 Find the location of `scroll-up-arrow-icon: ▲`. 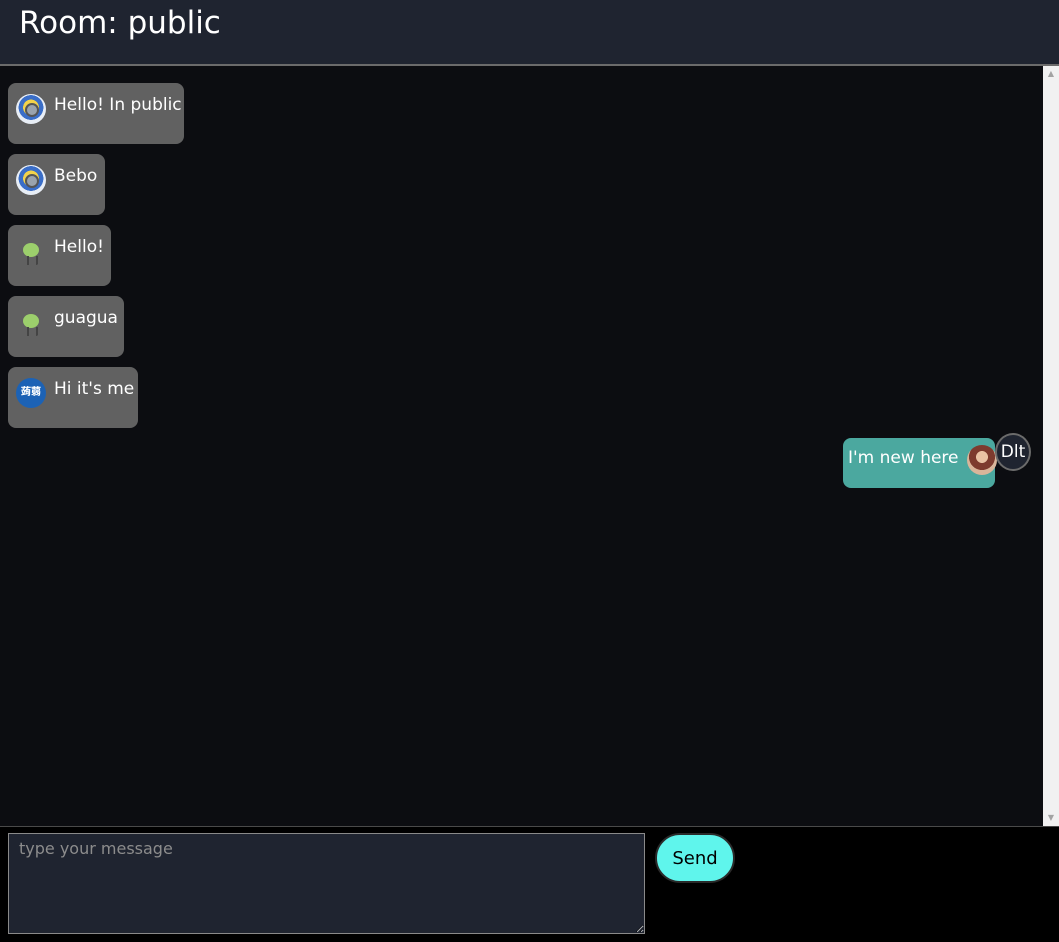

scroll-up-arrow-icon: ▲ is located at coordinates (1051, 74).